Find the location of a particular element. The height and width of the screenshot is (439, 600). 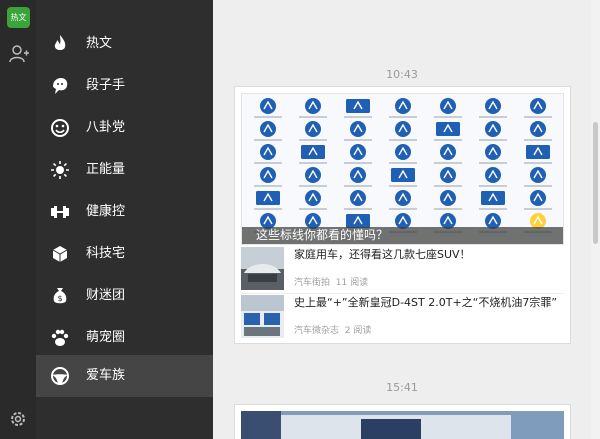

article-source: 汽车街拍 is located at coordinates (312, 283).